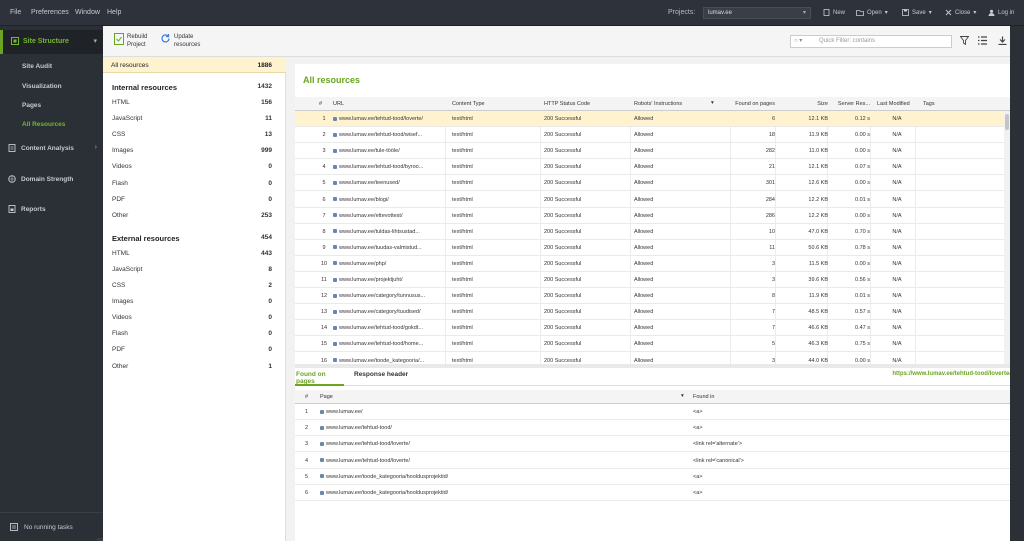  Describe the element at coordinates (389, 151) in the screenshot. I see `url-link: www.lumav.ee/tule-tööle/` at that location.